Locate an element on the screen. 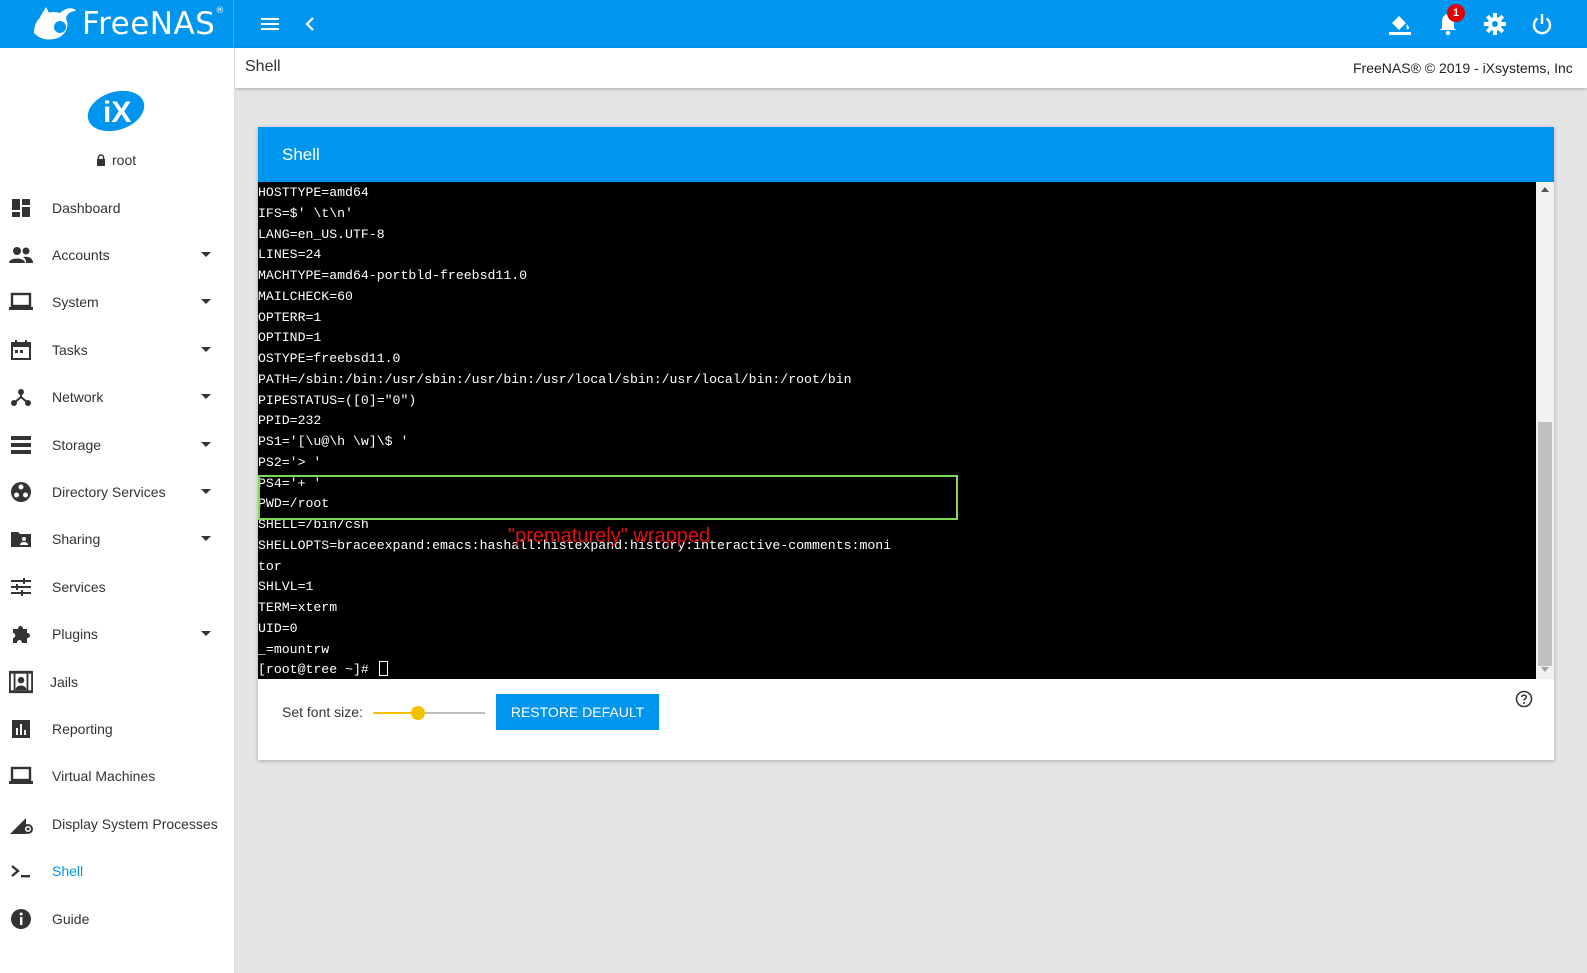 This screenshot has width=1587, height=973. processes-icon is located at coordinates (21, 824).